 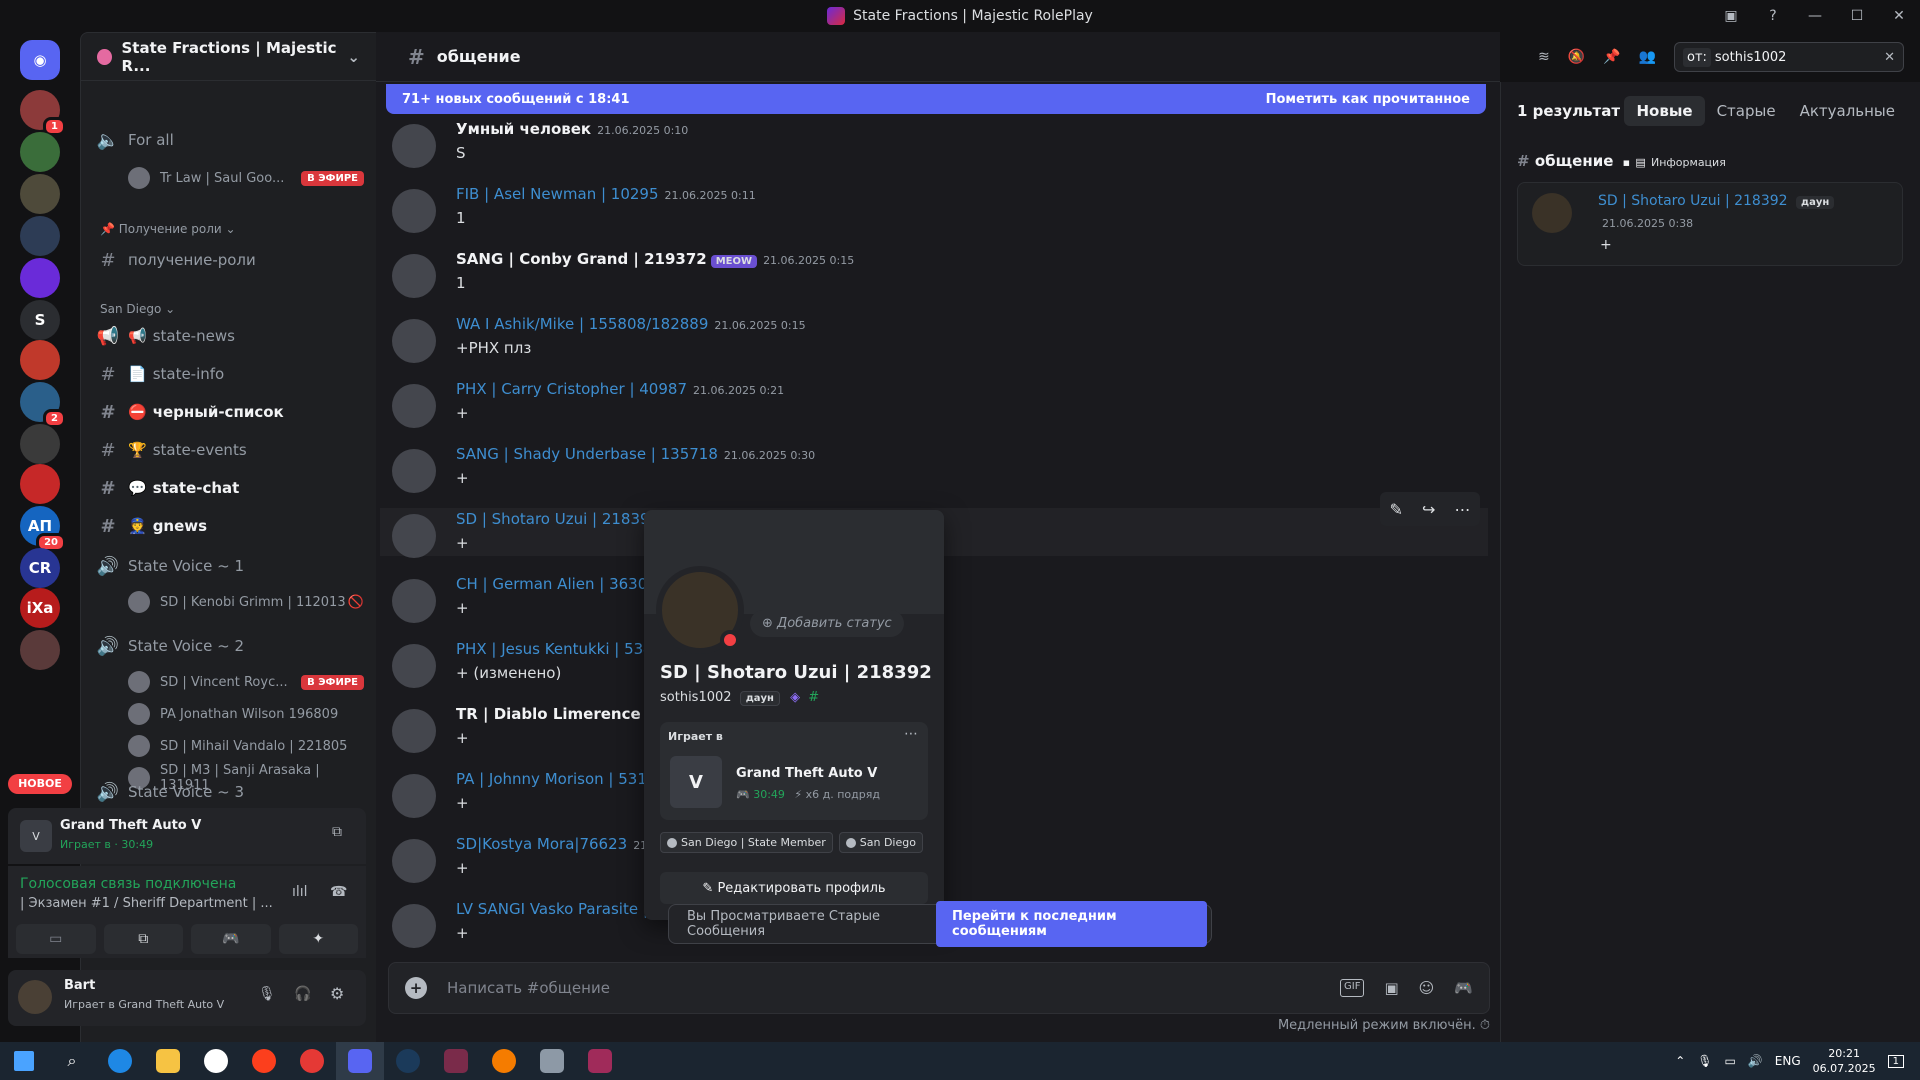 What do you see at coordinates (40, 568) in the screenshot?
I see `server-icon: CR` at bounding box center [40, 568].